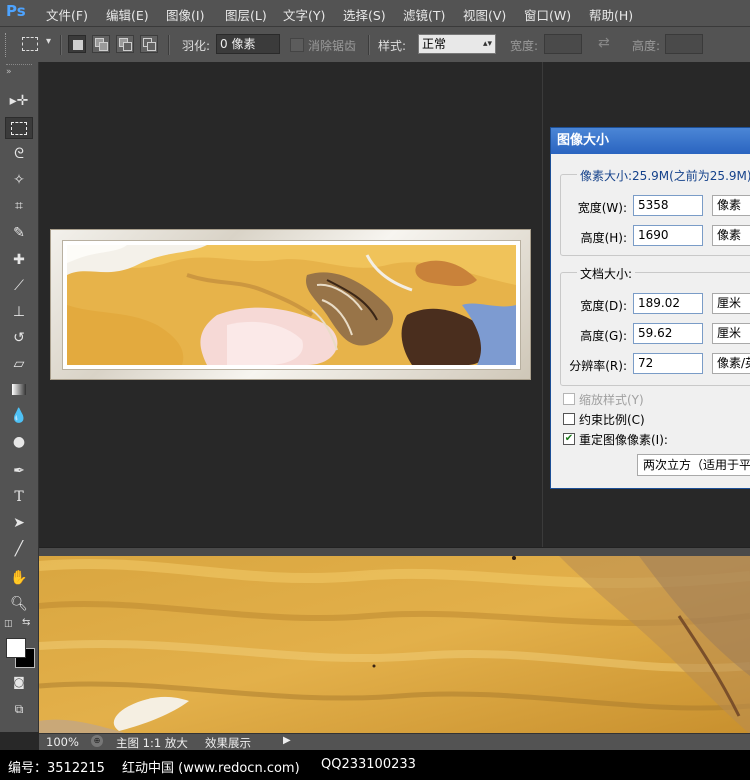  Describe the element at coordinates (101, 44) in the screenshot. I see `add-selection-button` at that location.